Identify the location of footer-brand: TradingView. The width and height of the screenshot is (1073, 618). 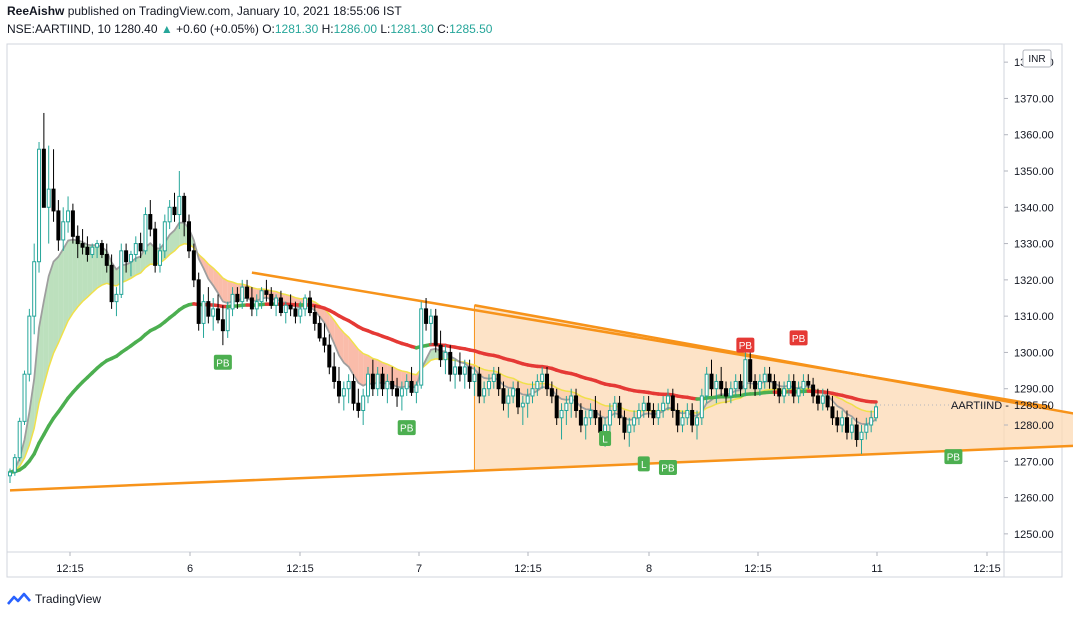
(54, 599).